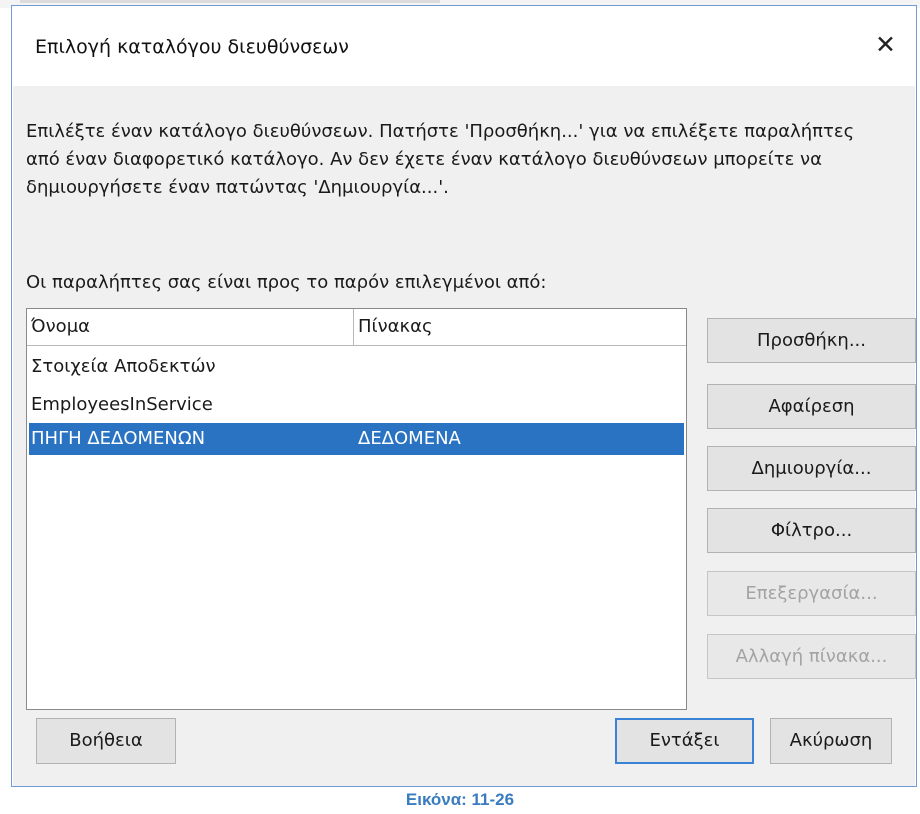 This screenshot has height=814, width=920. I want to click on help-button: Βοήθεια, so click(106, 741).